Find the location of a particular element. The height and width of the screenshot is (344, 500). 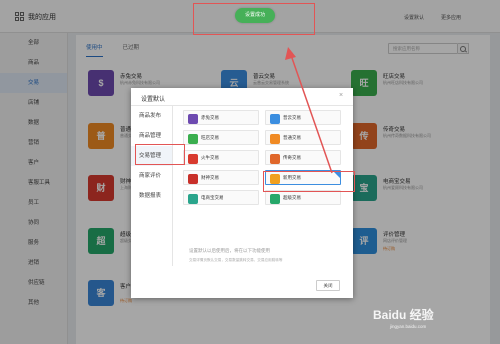

annotation-arrow is located at coordinates (309, 110).